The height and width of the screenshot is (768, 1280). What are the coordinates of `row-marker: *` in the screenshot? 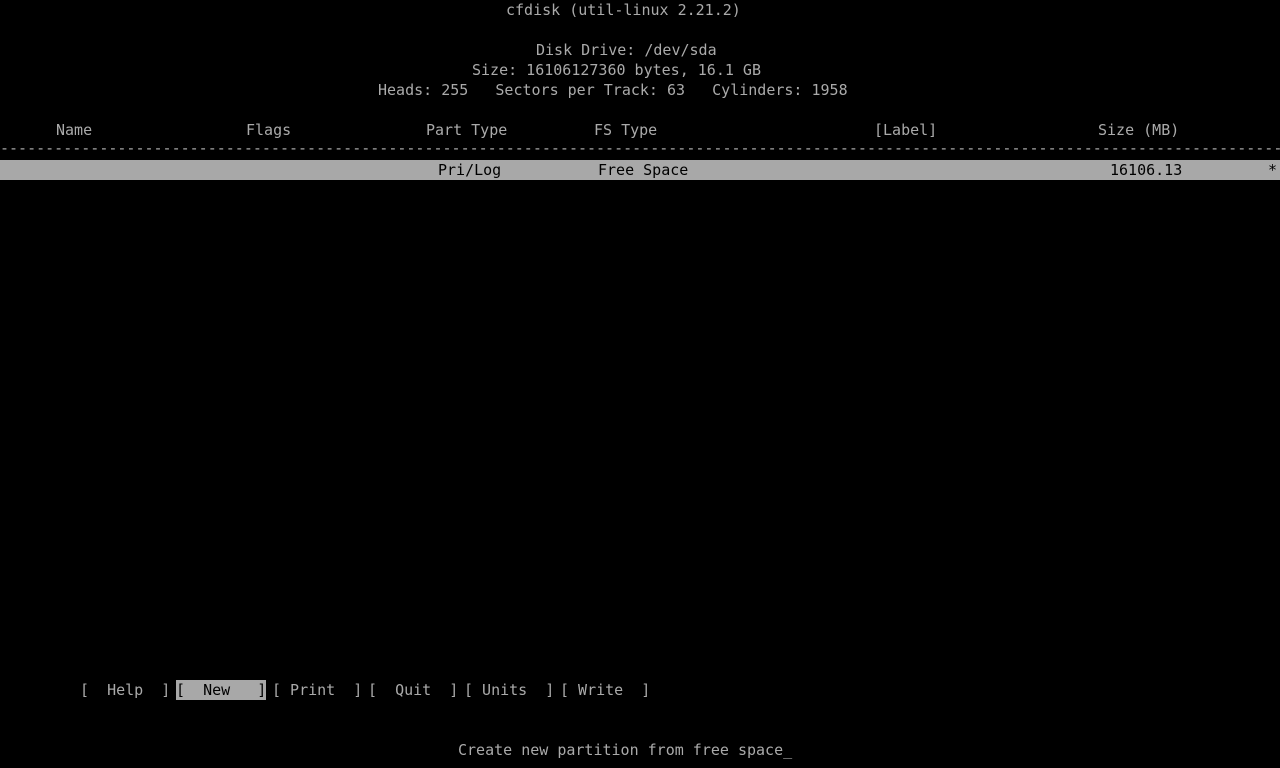 It's located at (1273, 170).